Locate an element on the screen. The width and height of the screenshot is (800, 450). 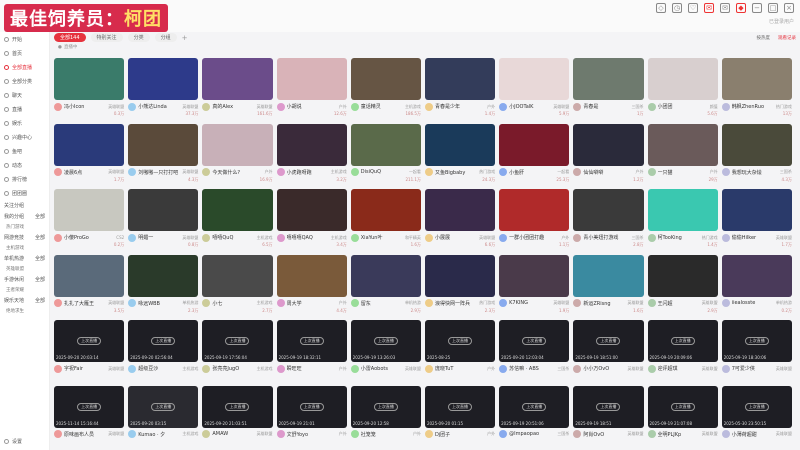
add-icon: + is located at coordinates (185, 38).